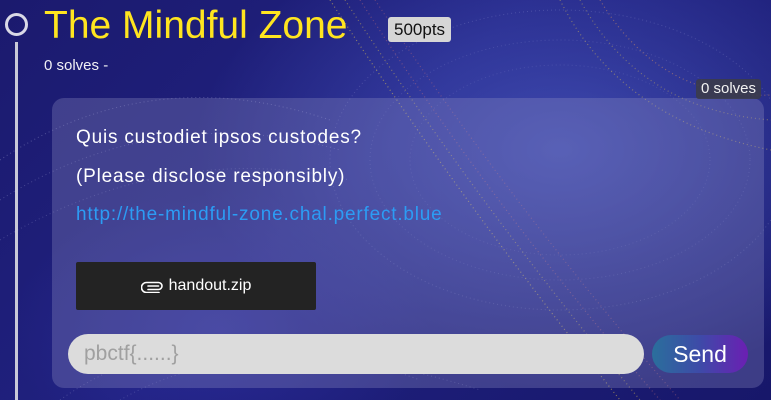 Image resolution: width=771 pixels, height=400 pixels. Describe the element at coordinates (76, 65) in the screenshot. I see `challenge-meta: 0 solves -` at that location.